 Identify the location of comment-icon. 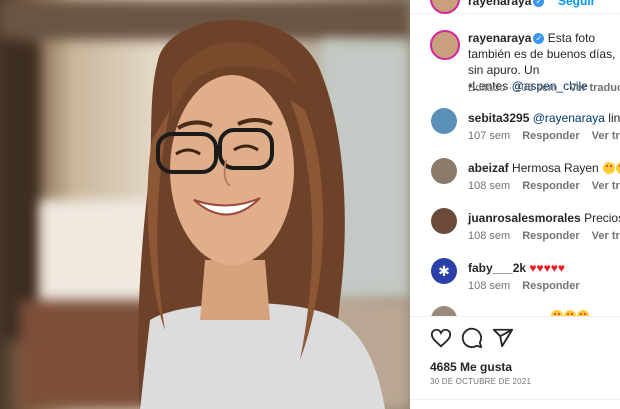
(472, 338).